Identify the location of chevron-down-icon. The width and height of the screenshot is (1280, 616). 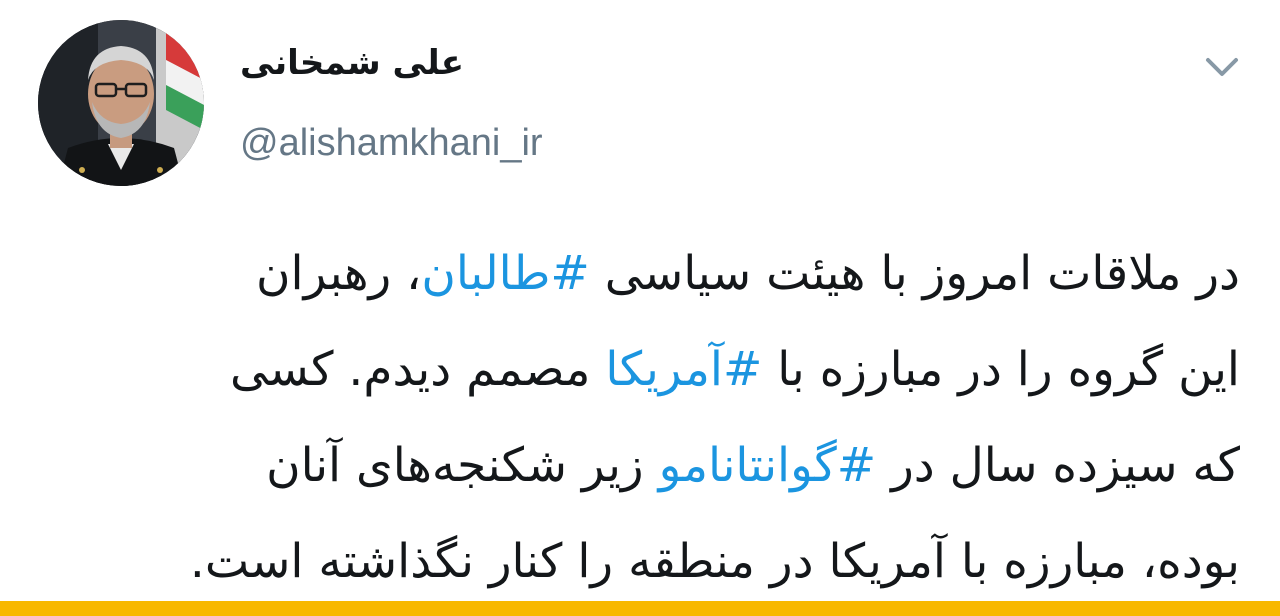
(1222, 66).